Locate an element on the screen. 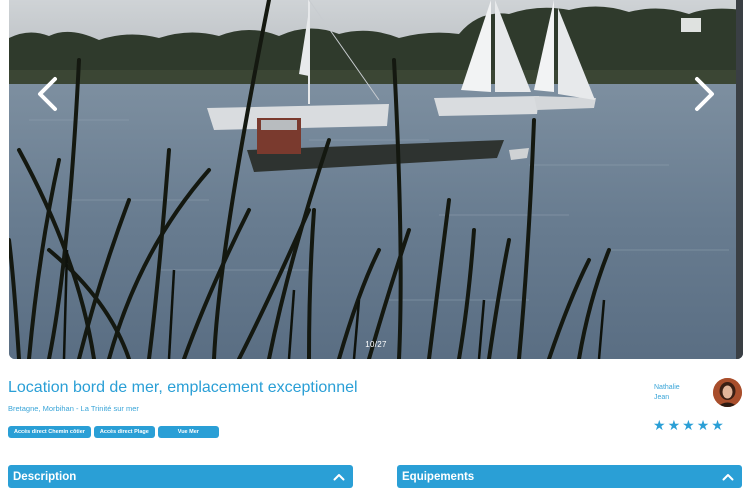 This screenshot has height=498, width=752. host-rating: ★ ★ ★ ★ ★ is located at coordinates (688, 426).